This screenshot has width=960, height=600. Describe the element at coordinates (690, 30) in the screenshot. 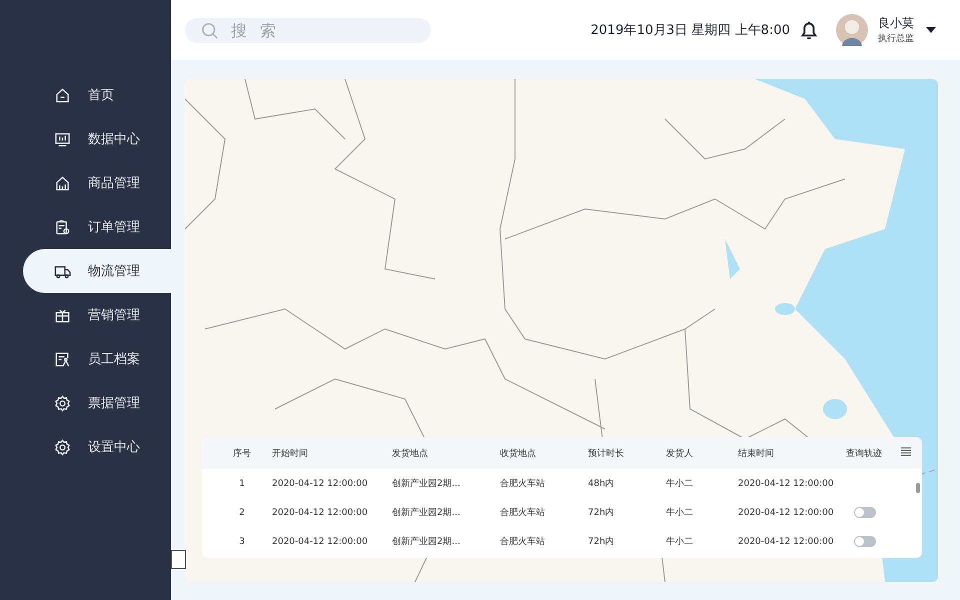

I see `date-time: 2019年10月3日 星期四 上午8:00` at that location.